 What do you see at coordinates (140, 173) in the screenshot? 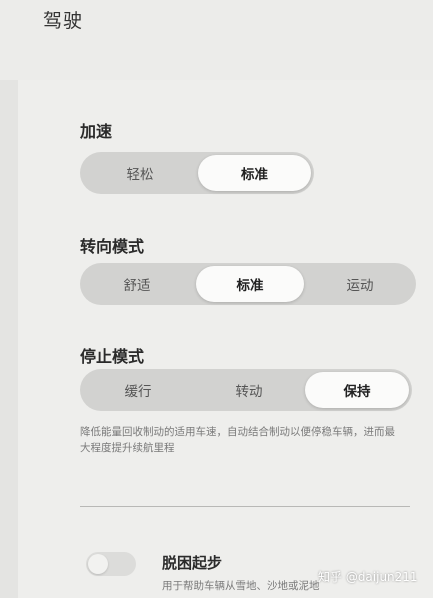
I see `acceleration-option-relaxed: 轻松` at bounding box center [140, 173].